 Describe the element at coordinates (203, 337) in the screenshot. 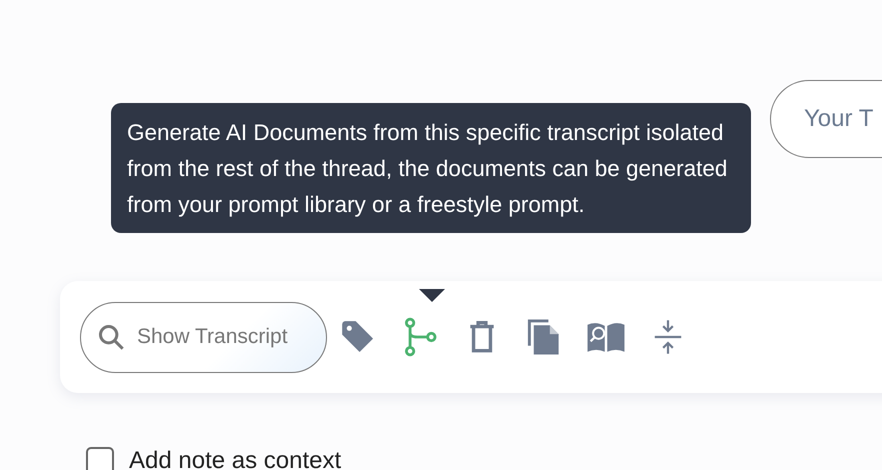

I see `show-transcript-button: Show Transcript` at that location.